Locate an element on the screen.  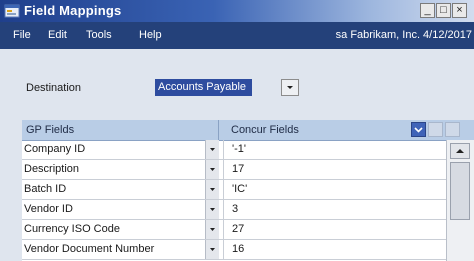
concur-field-cell: 27 is located at coordinates (334, 229).